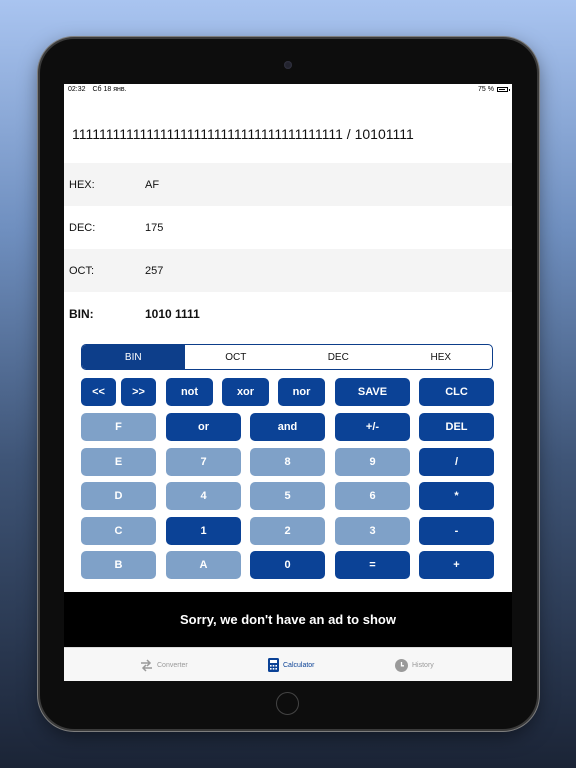 The height and width of the screenshot is (768, 576). What do you see at coordinates (203, 565) in the screenshot?
I see `hex-a-key: A` at bounding box center [203, 565].